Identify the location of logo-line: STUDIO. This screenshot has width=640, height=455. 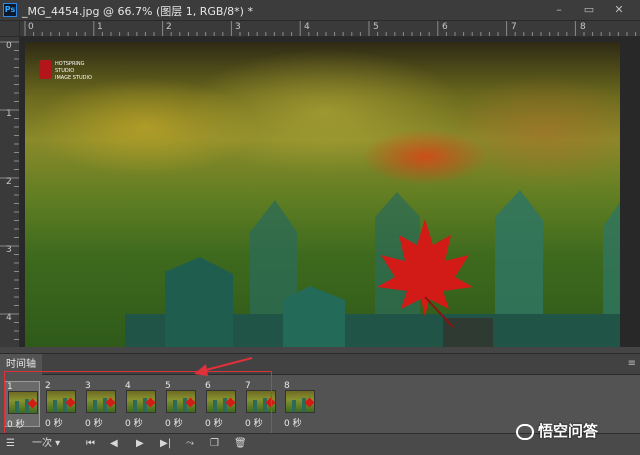
(64, 71).